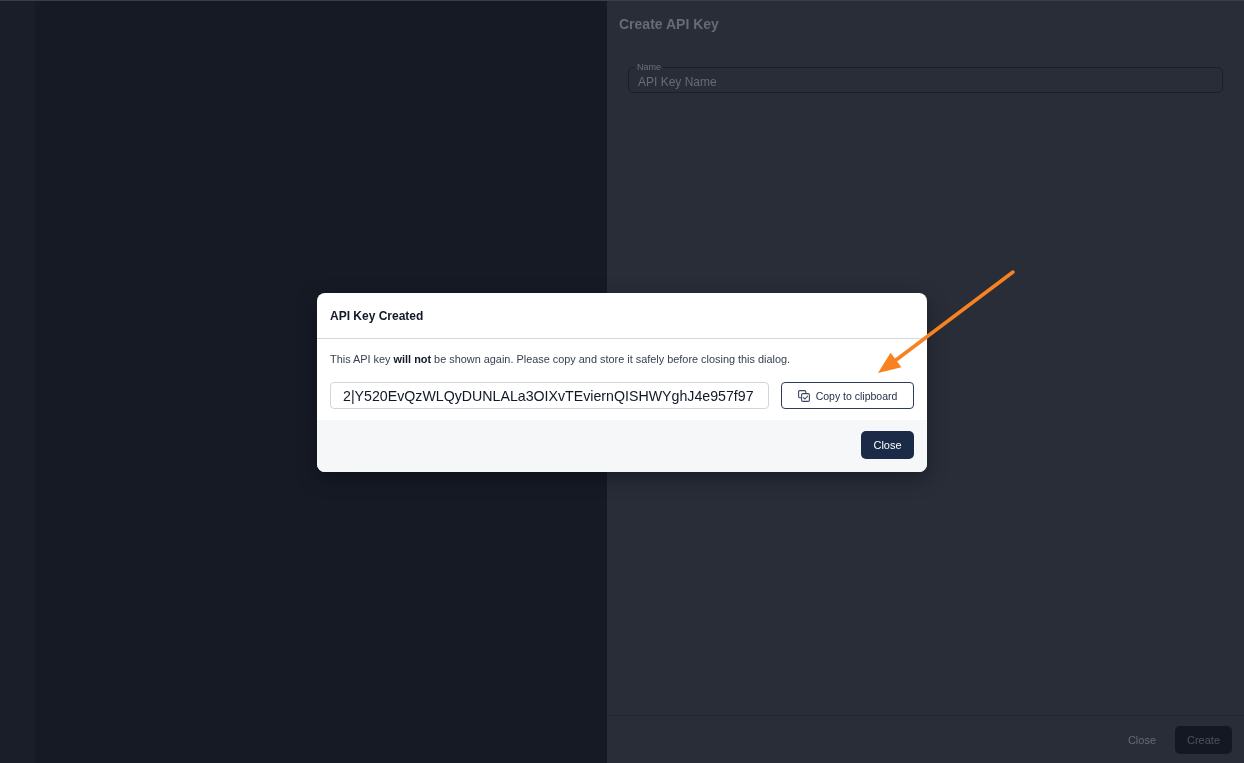 Image resolution: width=1244 pixels, height=763 pixels. Describe the element at coordinates (887, 445) in the screenshot. I see `close-button: Close` at that location.